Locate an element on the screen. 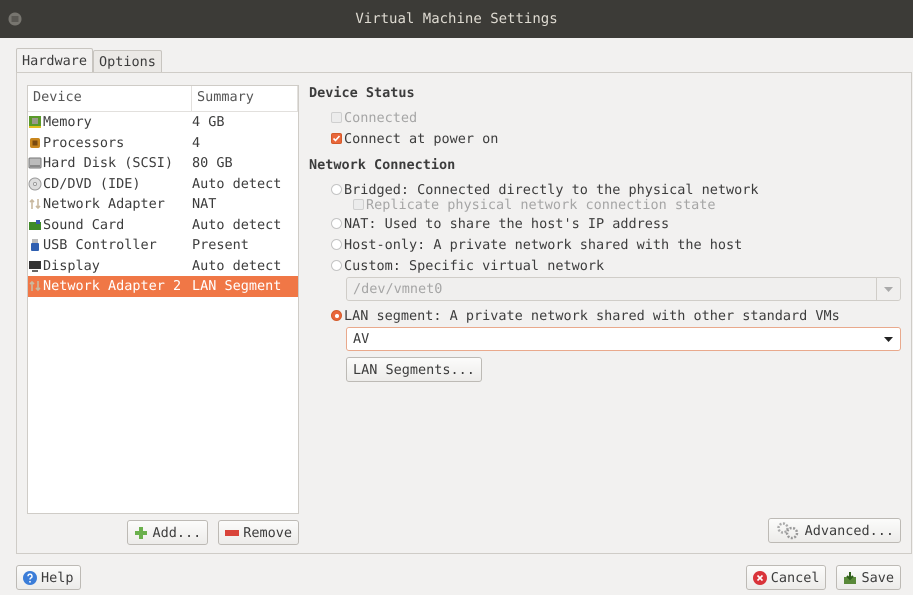 The width and height of the screenshot is (913, 595). device-summary: NAT is located at coordinates (204, 204).